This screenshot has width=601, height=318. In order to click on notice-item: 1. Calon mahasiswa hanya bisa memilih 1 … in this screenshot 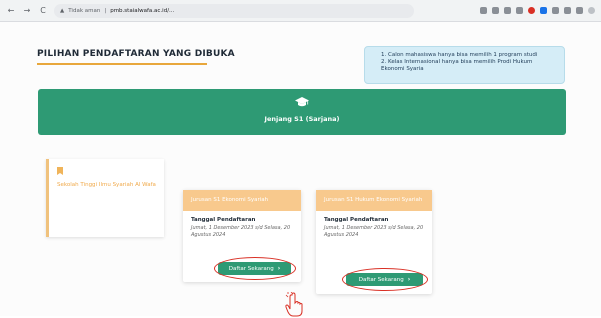, I will do `click(459, 55)`.